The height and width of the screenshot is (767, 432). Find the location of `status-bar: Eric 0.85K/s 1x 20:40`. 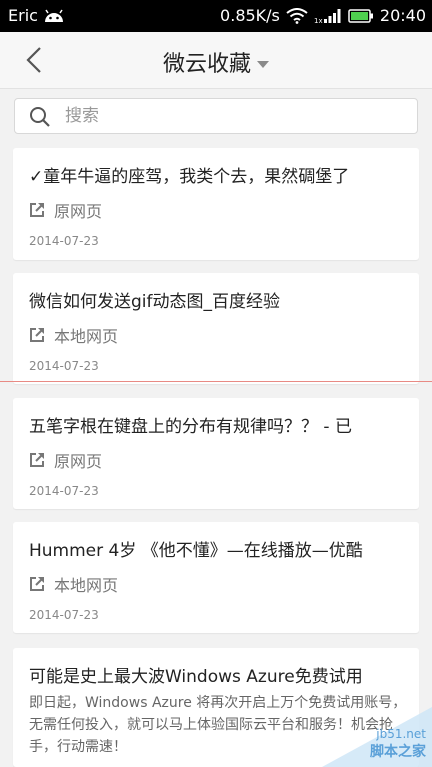

status-bar: Eric 0.85K/s 1x 20:40 is located at coordinates (216, 16).